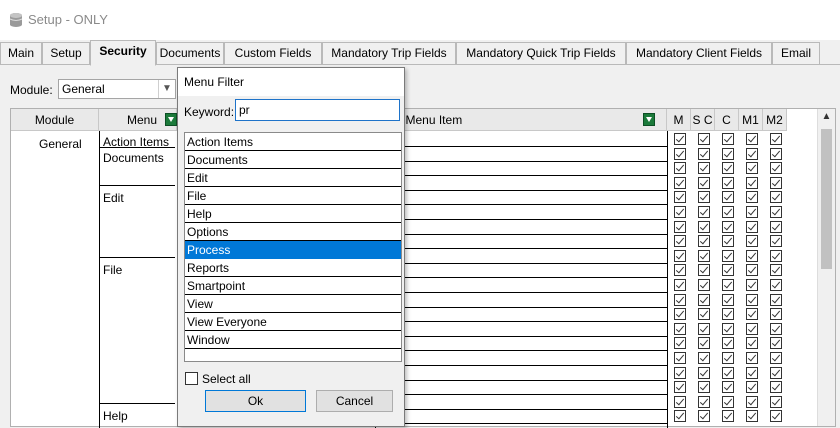 The width and height of the screenshot is (840, 428). I want to click on tab-mandatory-trip-fields: Mandatory Trip Fields, so click(389, 53).